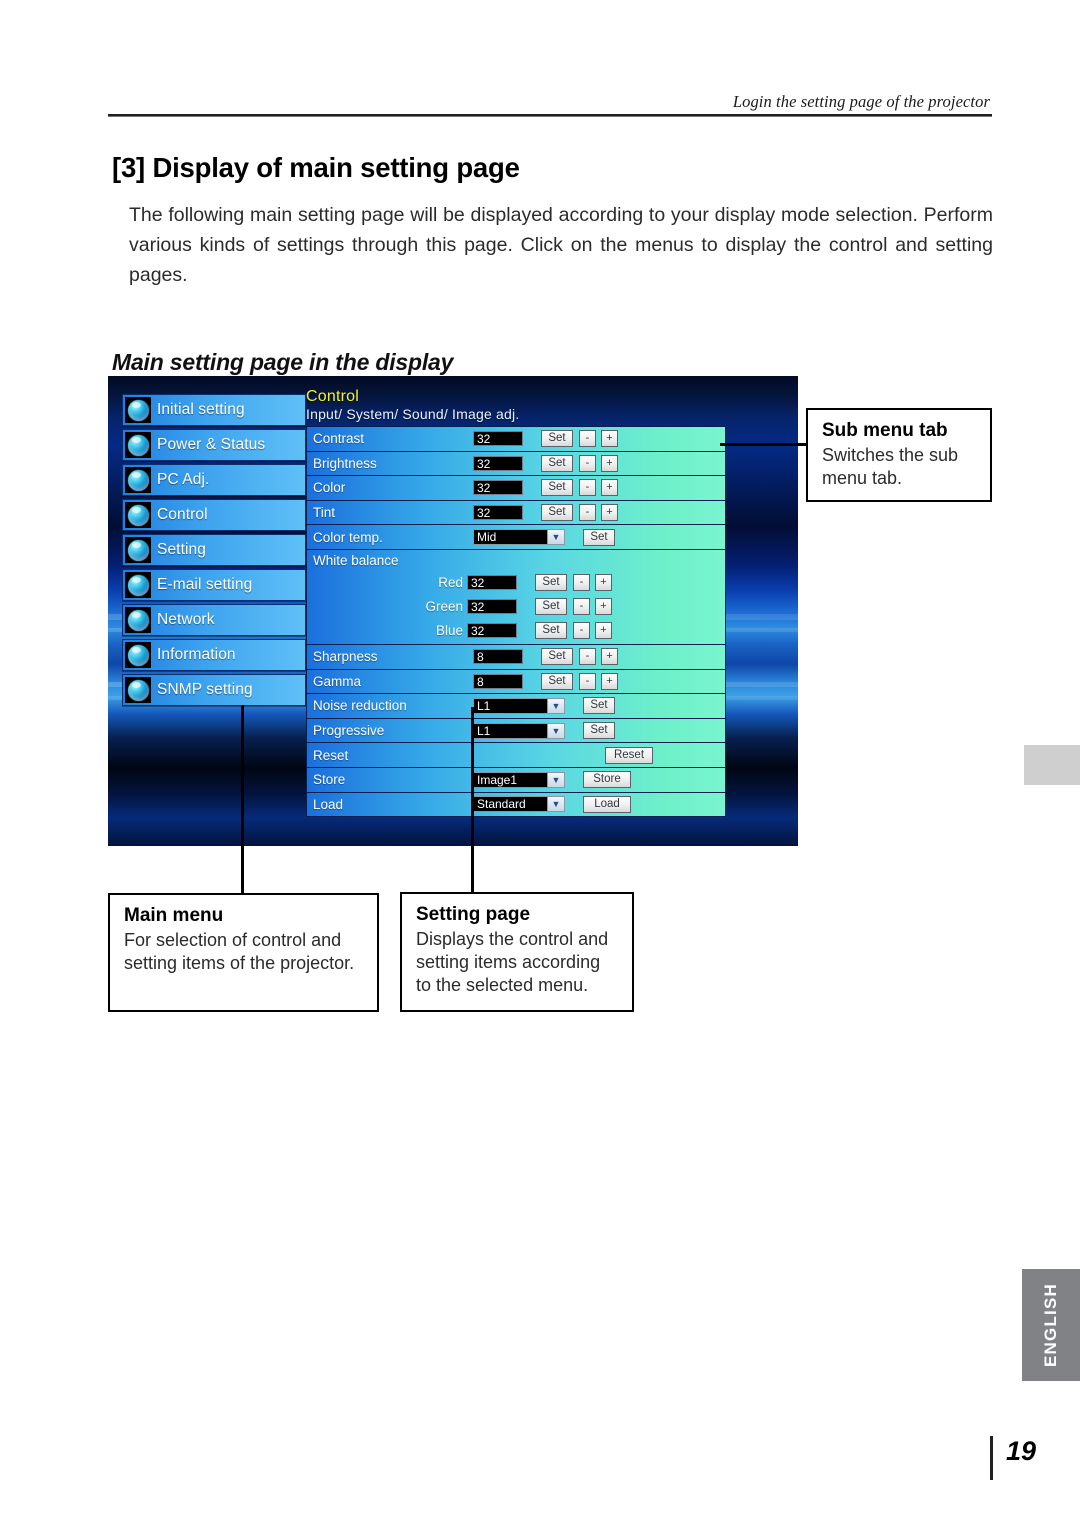 This screenshot has height=1527, width=1080. What do you see at coordinates (214, 515) in the screenshot?
I see `sidebar-item-control: Control` at bounding box center [214, 515].